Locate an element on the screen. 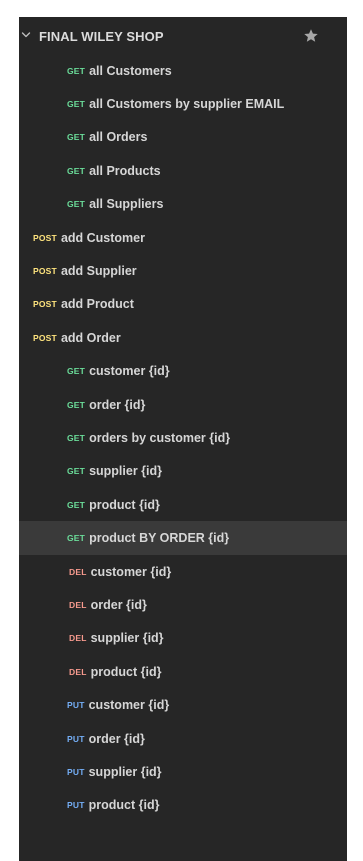 This screenshot has width=363, height=861. request-item: GET order {id} is located at coordinates (183, 404).